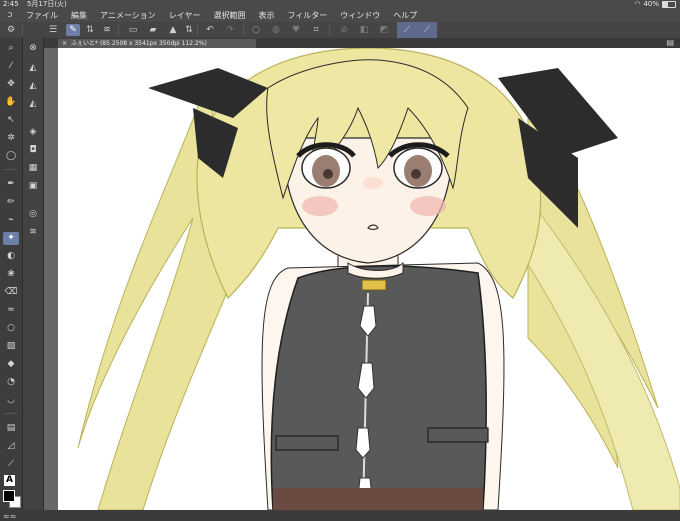  I want to click on palette-b-icon: ◭, so click(33, 86).